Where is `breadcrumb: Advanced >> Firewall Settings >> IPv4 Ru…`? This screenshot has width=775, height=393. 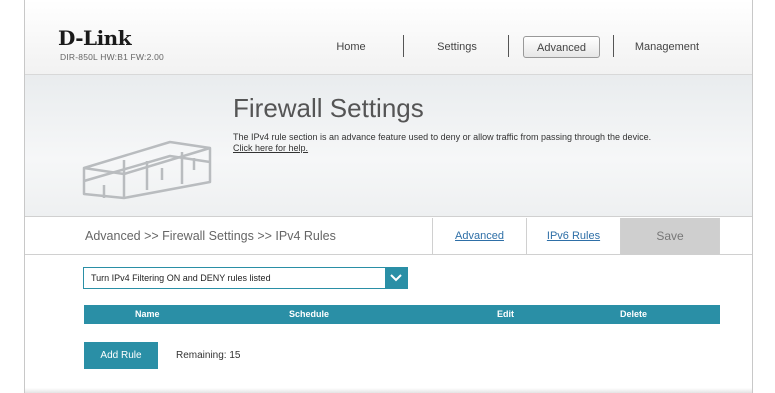 breadcrumb: Advanced >> Firewall Settings >> IPv4 Ru… is located at coordinates (210, 236).